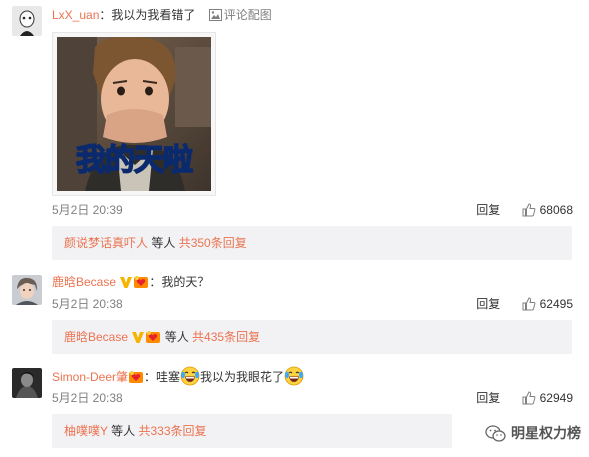 The image size is (589, 457). Describe the element at coordinates (90, 377) in the screenshot. I see `comment-username: Simon-Deer肇` at that location.